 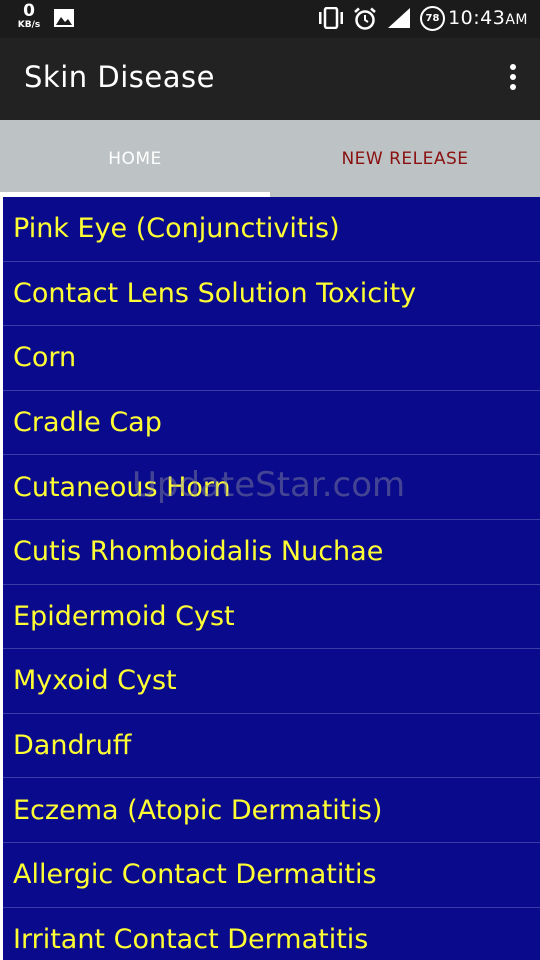 I want to click on vibrate-icon, so click(x=331, y=18).